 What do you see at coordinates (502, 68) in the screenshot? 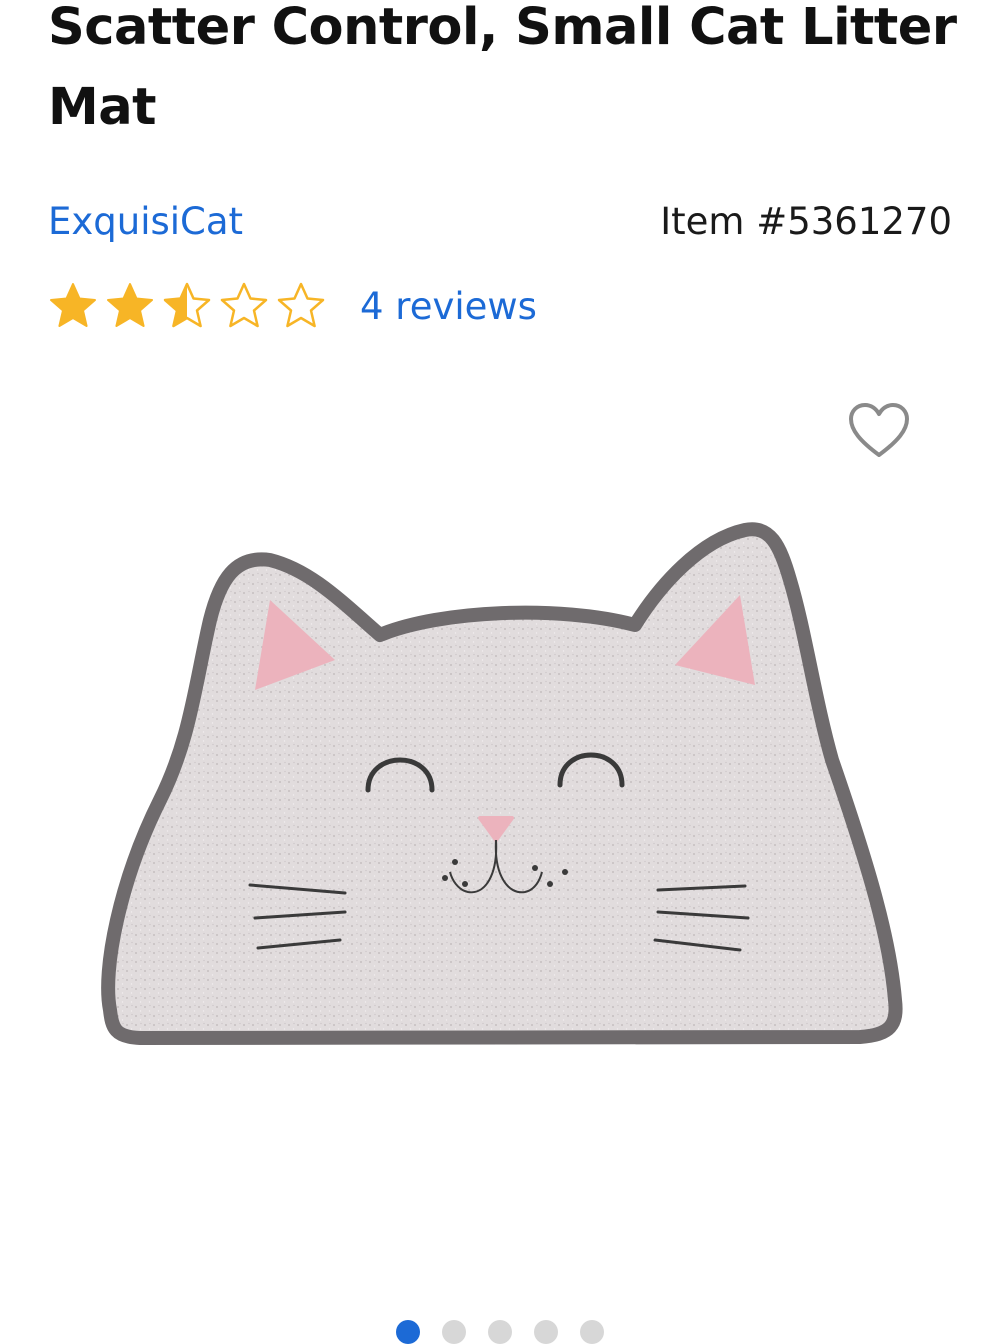
I see `product-title: Scatter Control, Small Cat Litter Mat` at bounding box center [502, 68].